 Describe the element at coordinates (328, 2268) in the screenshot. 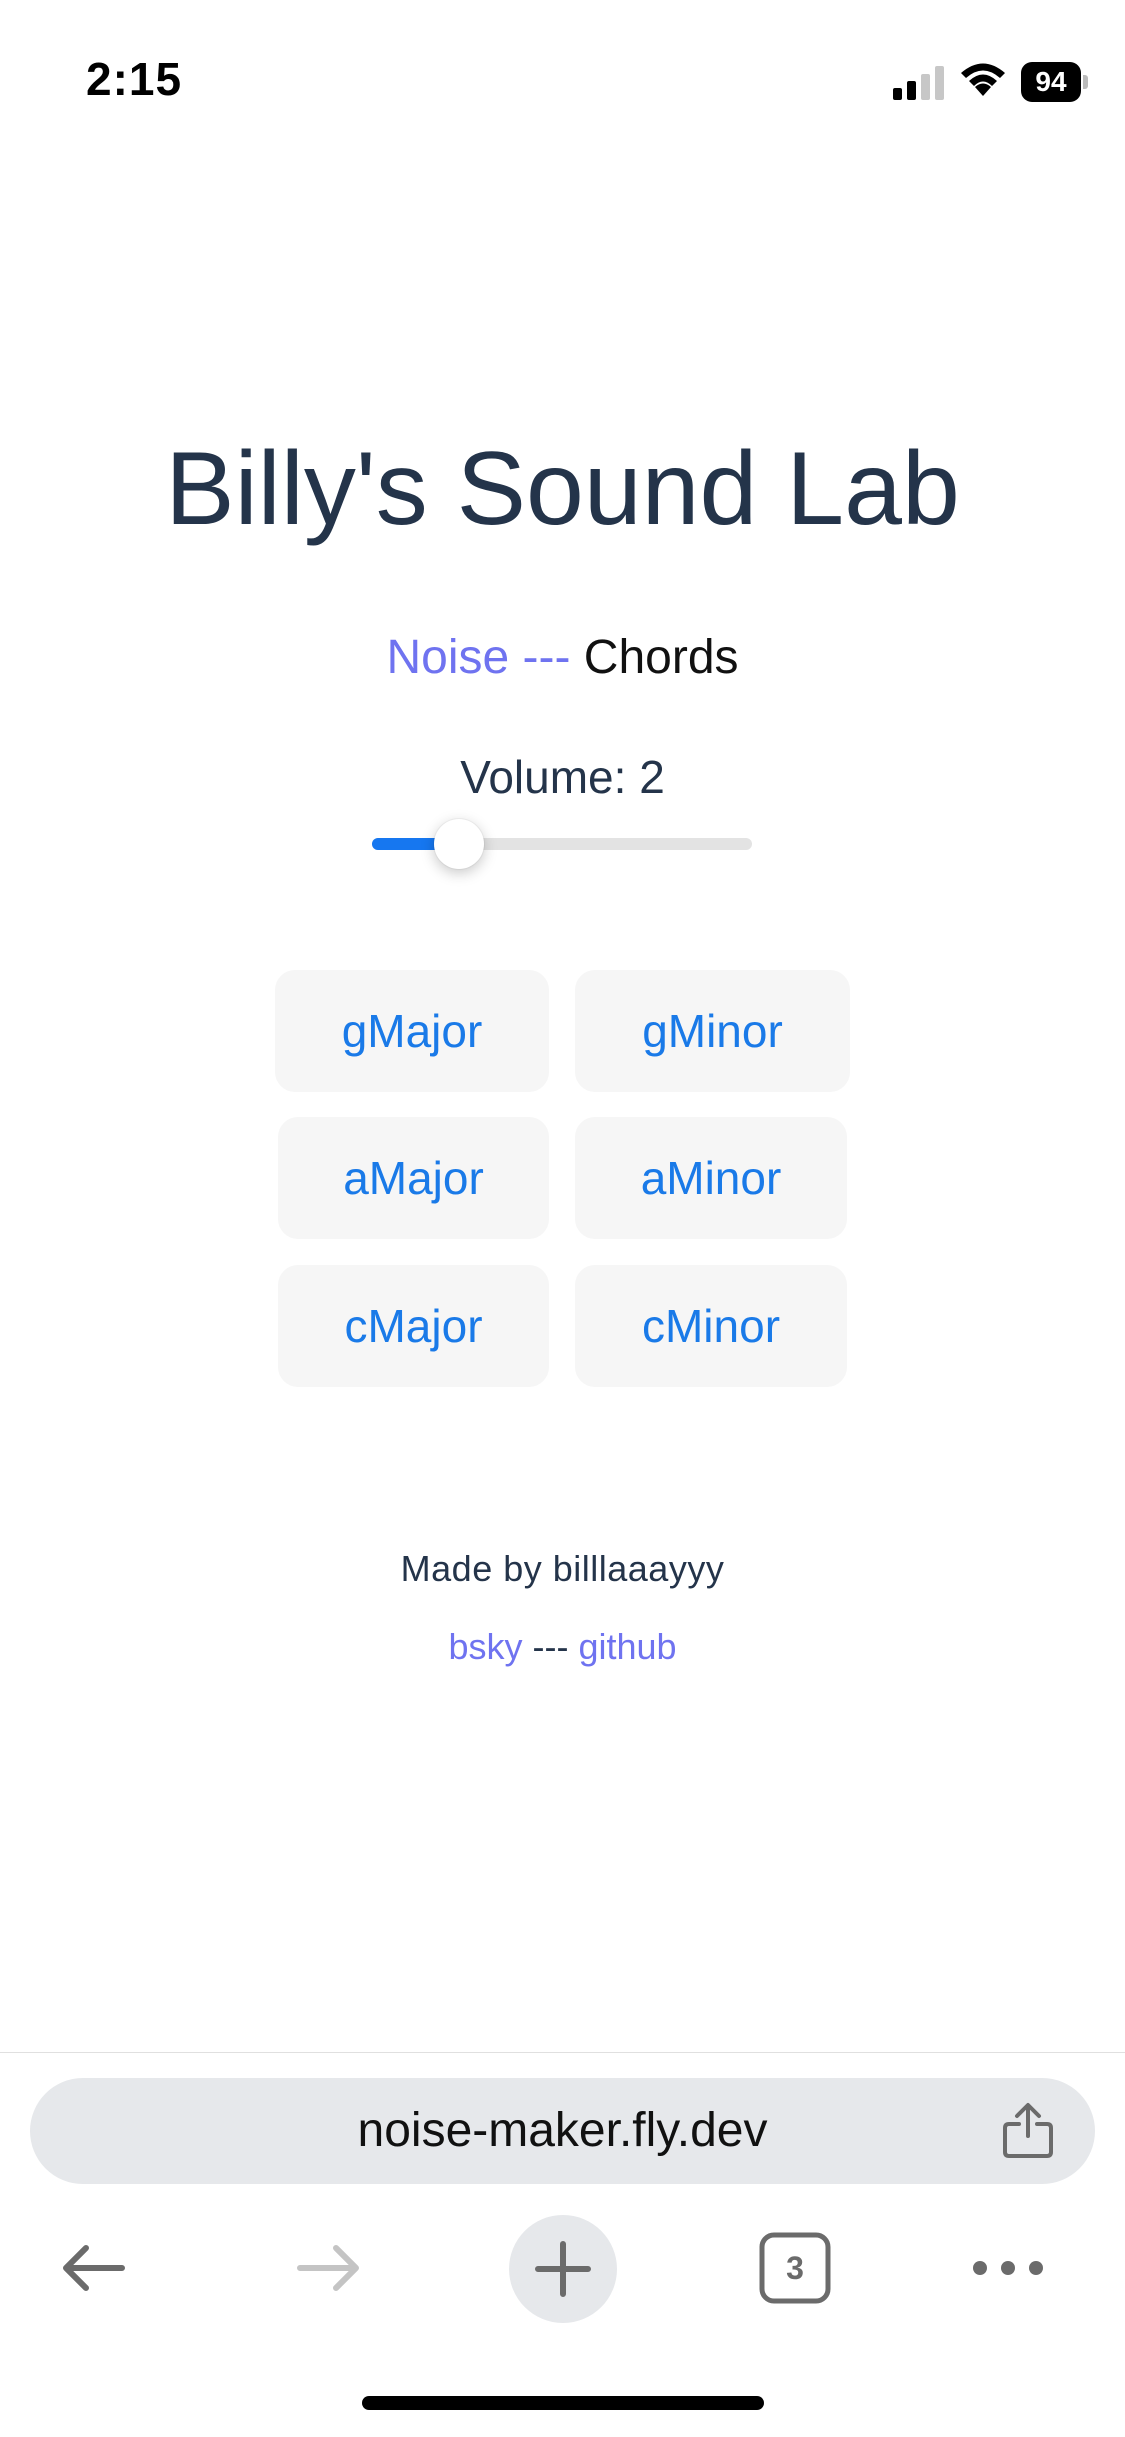

I see `forward-arrow-icon` at that location.